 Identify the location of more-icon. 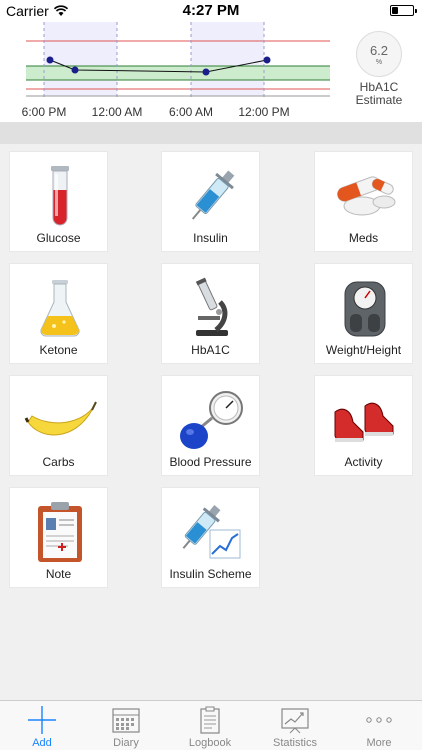
(379, 720).